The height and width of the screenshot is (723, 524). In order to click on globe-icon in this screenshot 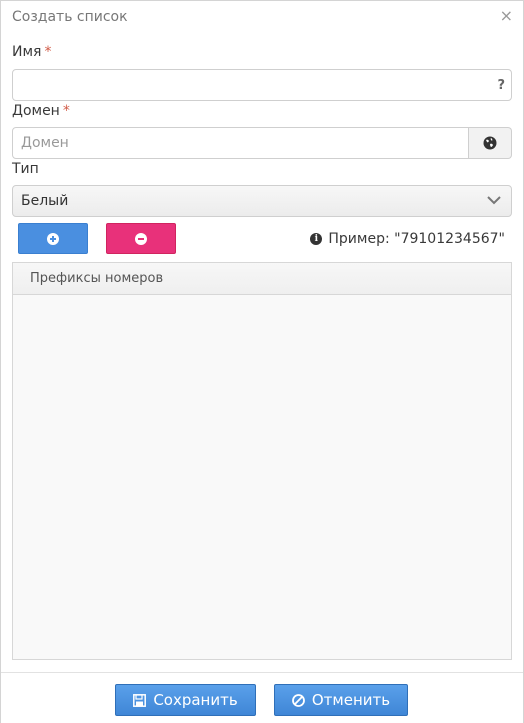, I will do `click(490, 143)`.